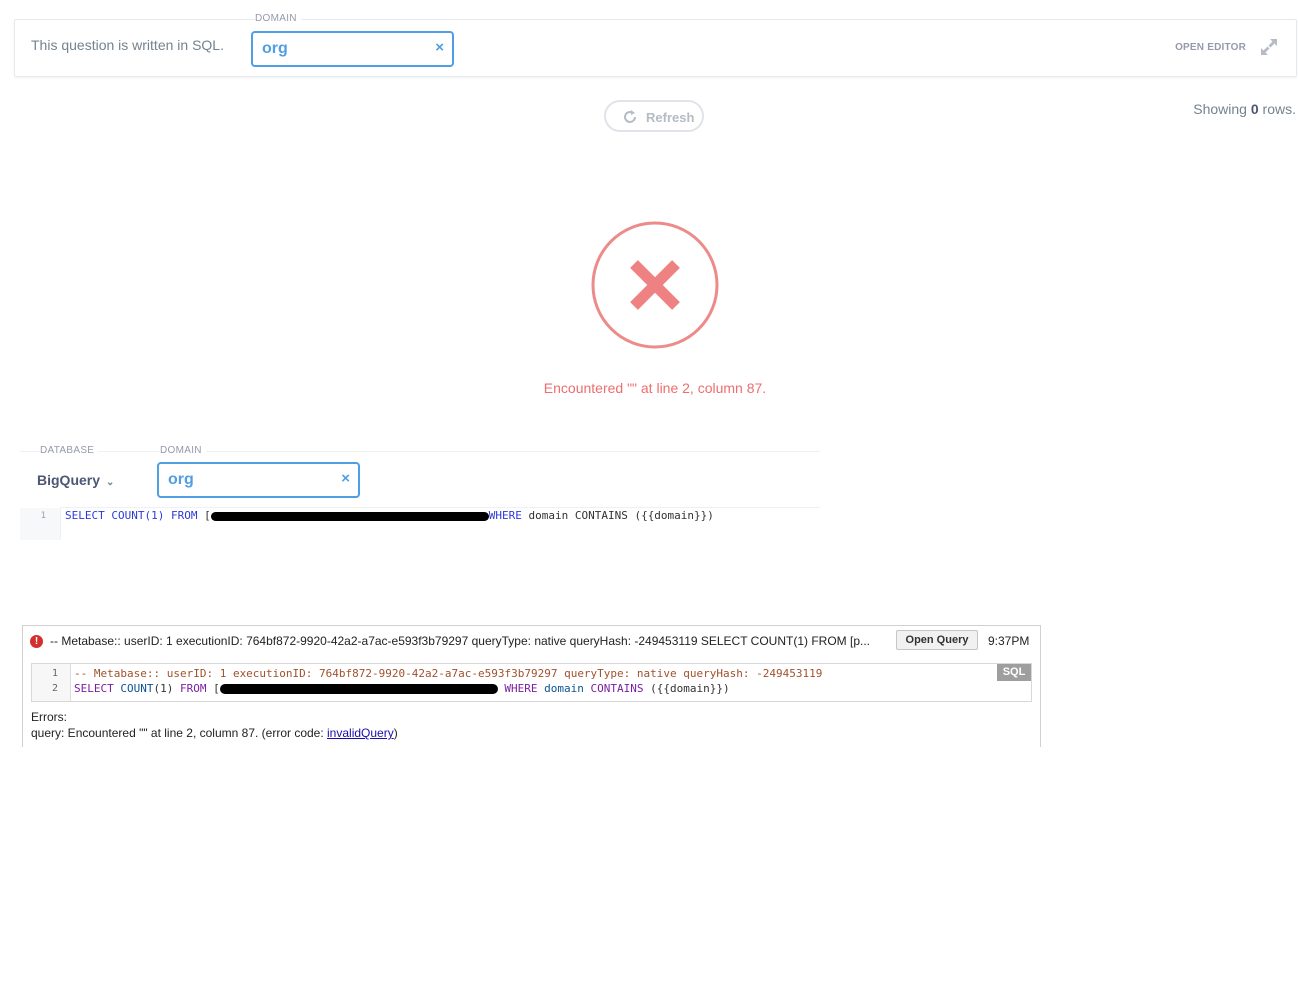  What do you see at coordinates (69, 480) in the screenshot?
I see `database-value: BigQuery` at bounding box center [69, 480].